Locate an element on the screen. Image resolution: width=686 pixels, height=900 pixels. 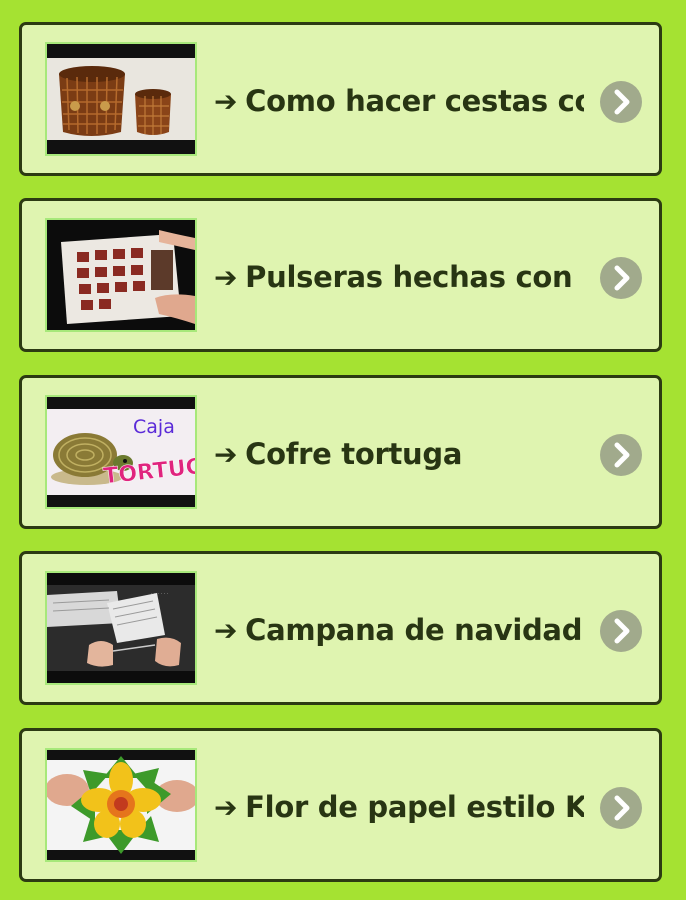
item-title: ➔ Campana de navidad is located at coordinates (399, 630).